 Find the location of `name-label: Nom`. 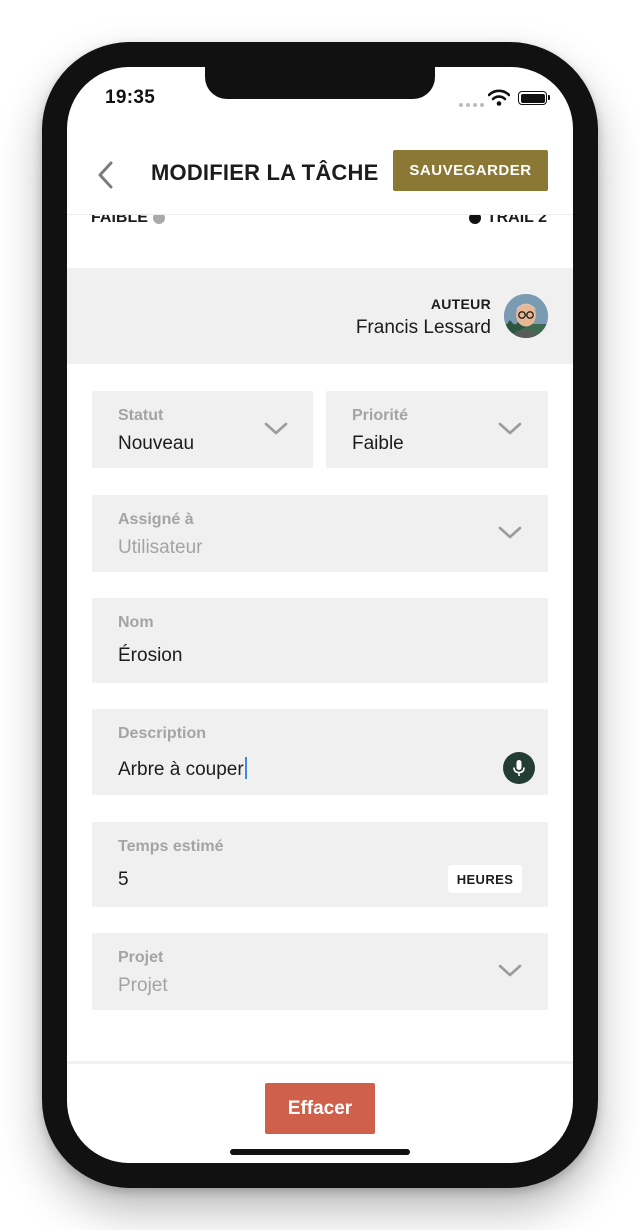

name-label: Nom is located at coordinates (136, 622).